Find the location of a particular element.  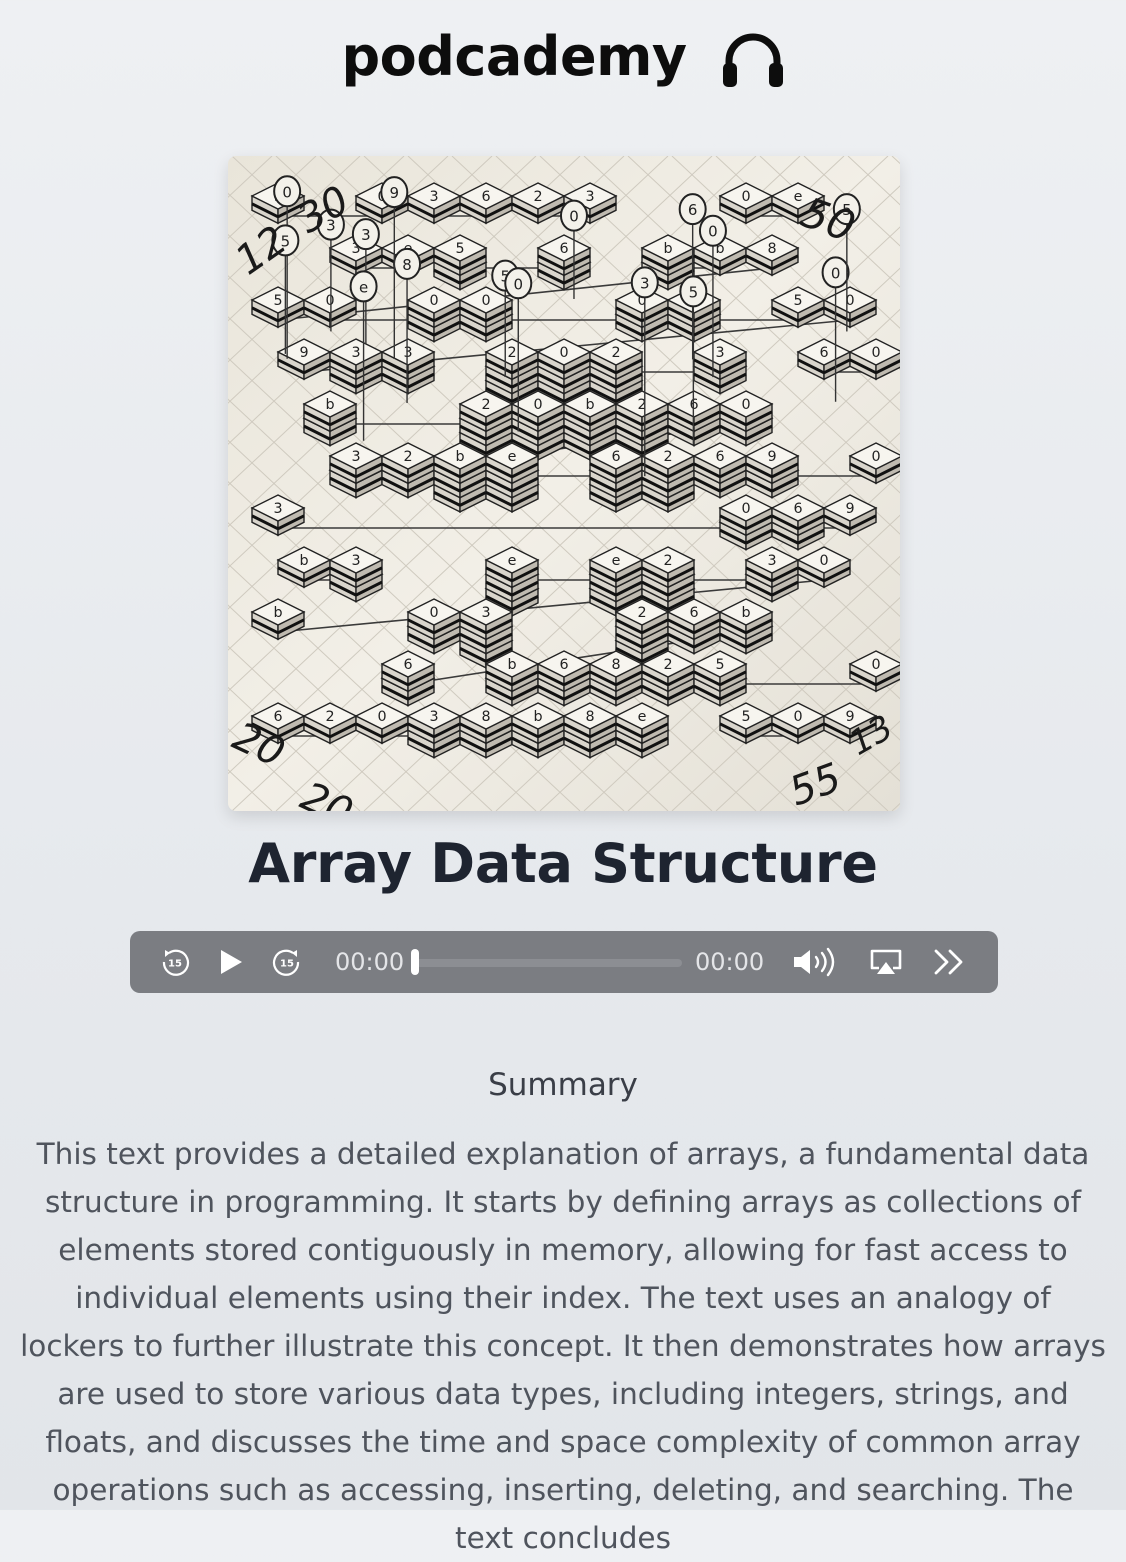

forward-seconds-label: 15 is located at coordinates (287, 964).